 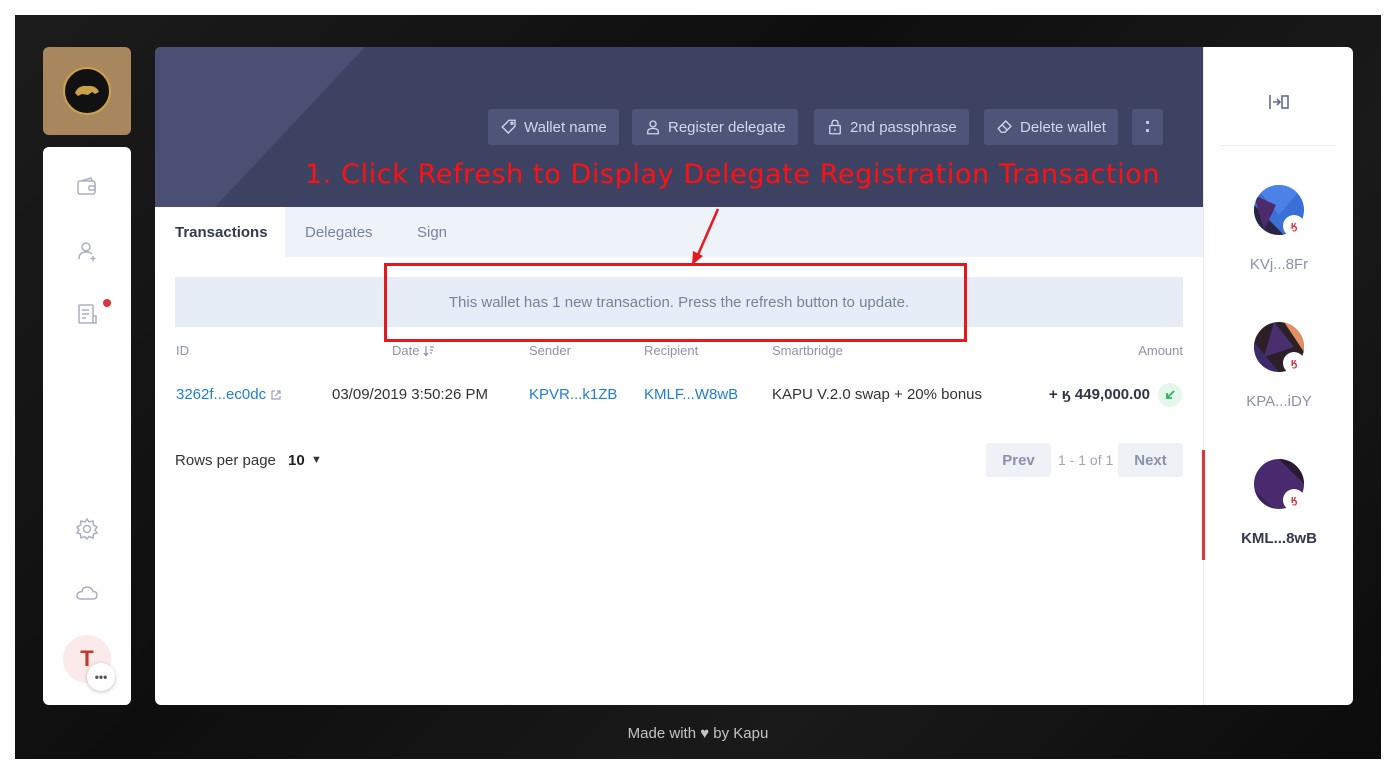 What do you see at coordinates (565, 127) in the screenshot?
I see `wallet-name-label: Wallet name` at bounding box center [565, 127].